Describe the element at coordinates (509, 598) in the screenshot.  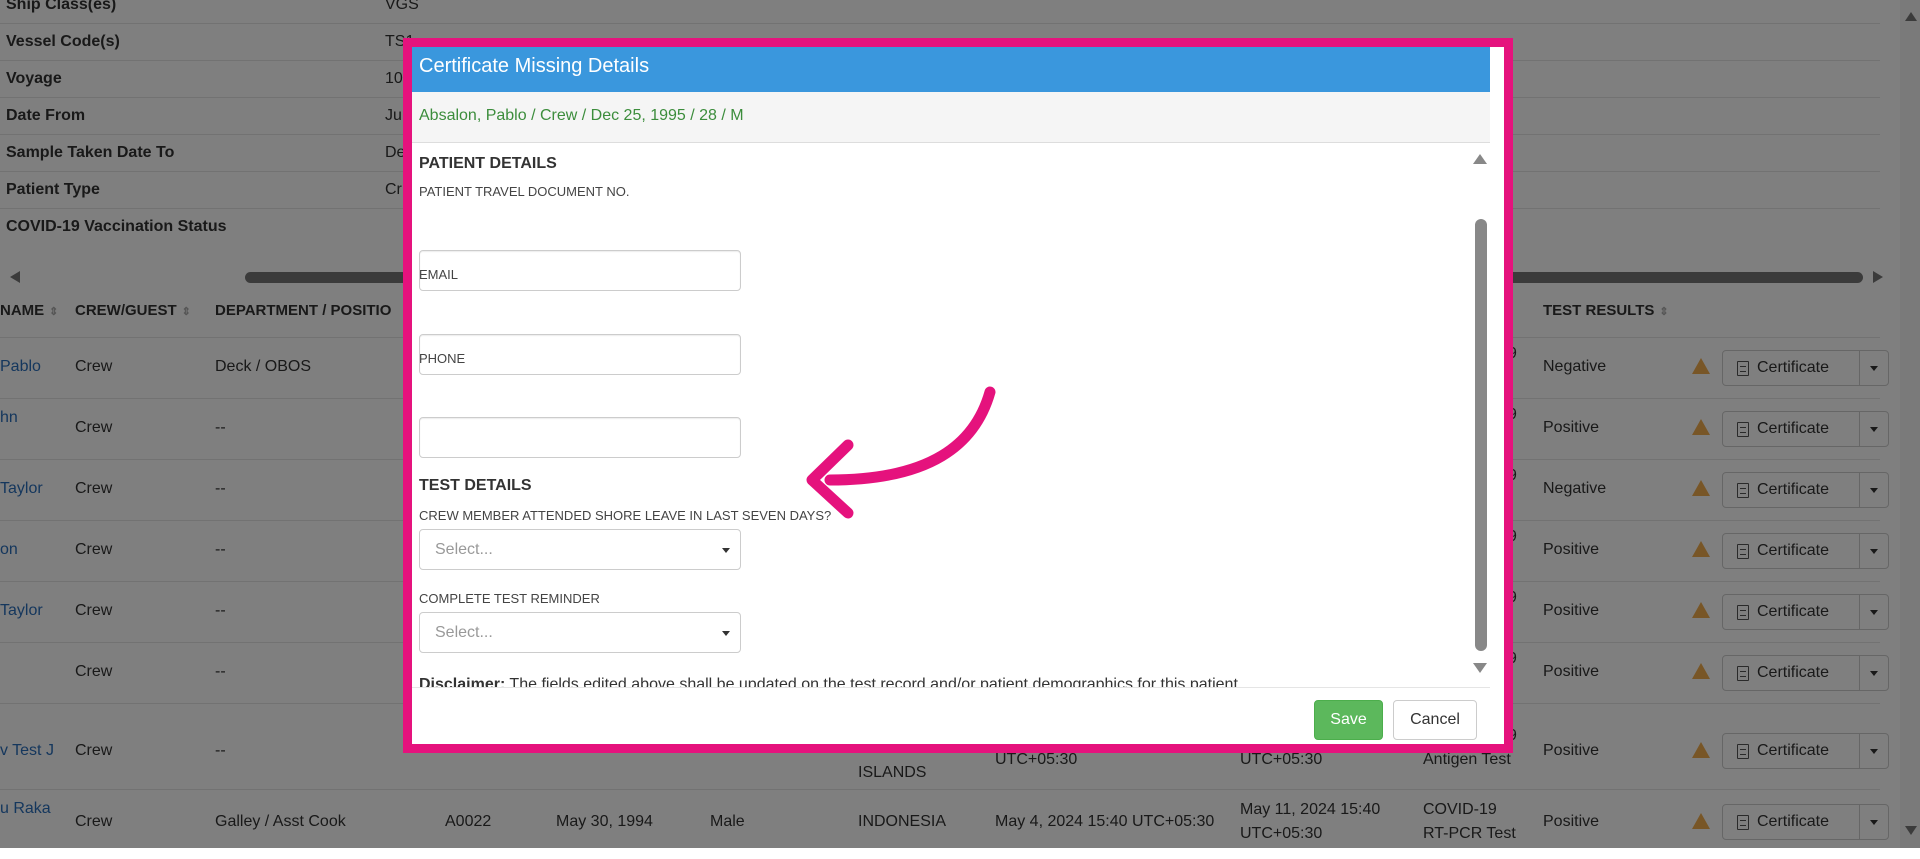
I see `test-reminder-label: COMPLETE TEST REMINDER` at that location.